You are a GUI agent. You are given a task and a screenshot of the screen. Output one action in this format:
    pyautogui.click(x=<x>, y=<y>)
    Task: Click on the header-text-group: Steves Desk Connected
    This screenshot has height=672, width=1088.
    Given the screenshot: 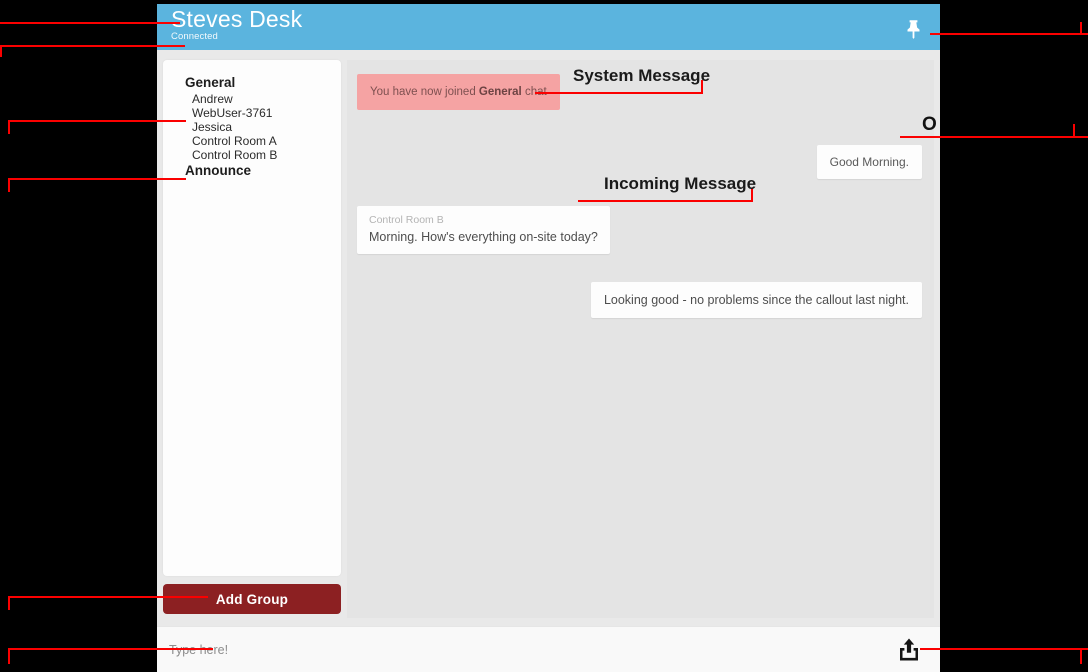 What is the action you would take?
    pyautogui.click(x=236, y=24)
    